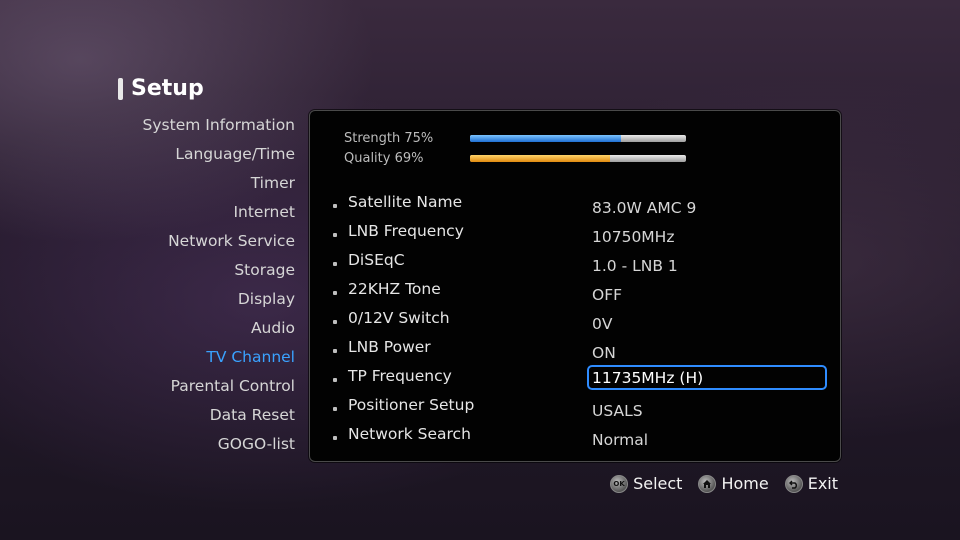 This screenshot has width=960, height=540. What do you see at coordinates (167, 88) in the screenshot?
I see `page-title: Setup` at bounding box center [167, 88].